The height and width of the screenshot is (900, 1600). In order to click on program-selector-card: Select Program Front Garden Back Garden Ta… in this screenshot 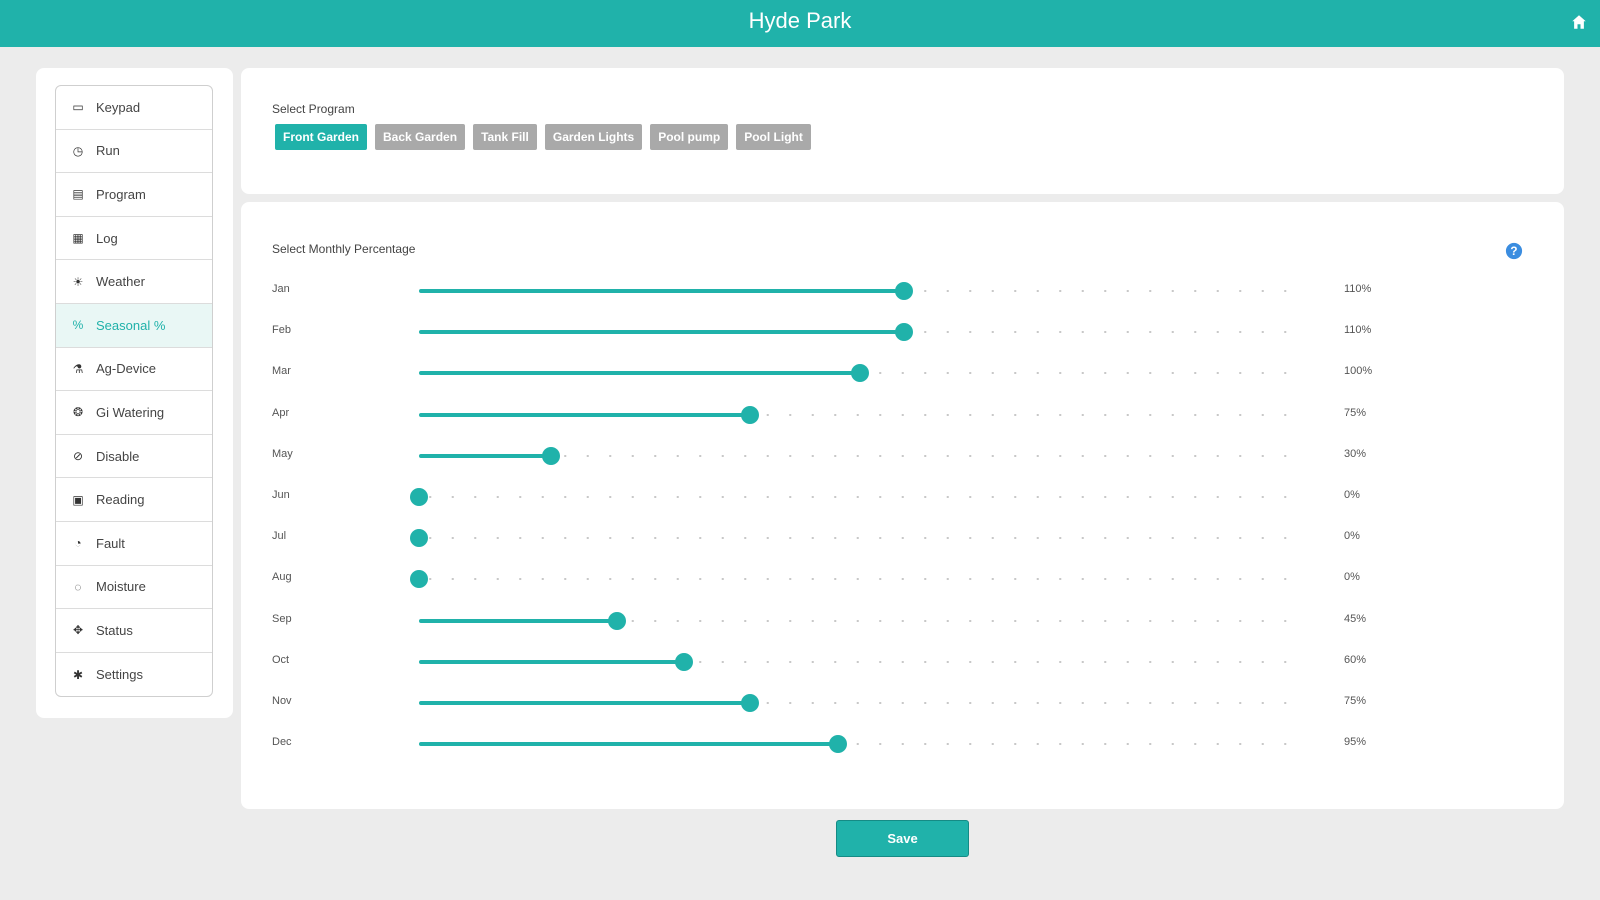, I will do `click(902, 131)`.